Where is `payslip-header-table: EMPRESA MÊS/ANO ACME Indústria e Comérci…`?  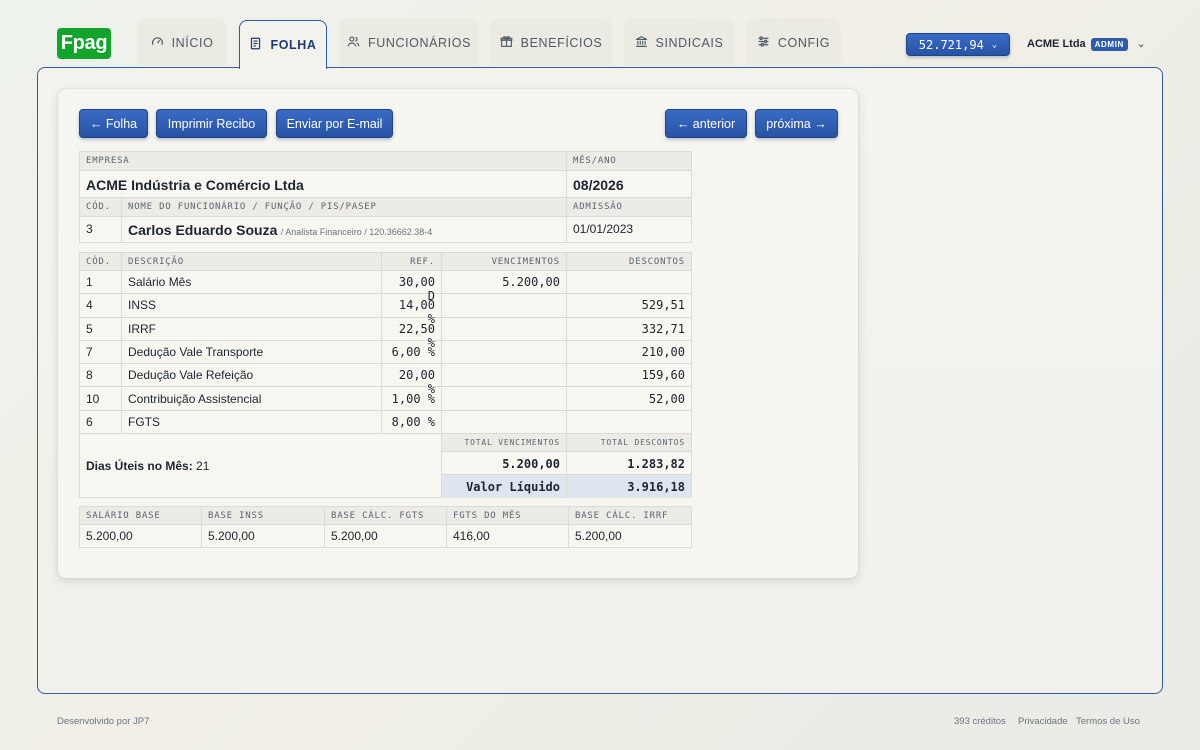
payslip-header-table: EMPRESA MÊS/ANO ACME Indústria e Comérci… is located at coordinates (385, 197).